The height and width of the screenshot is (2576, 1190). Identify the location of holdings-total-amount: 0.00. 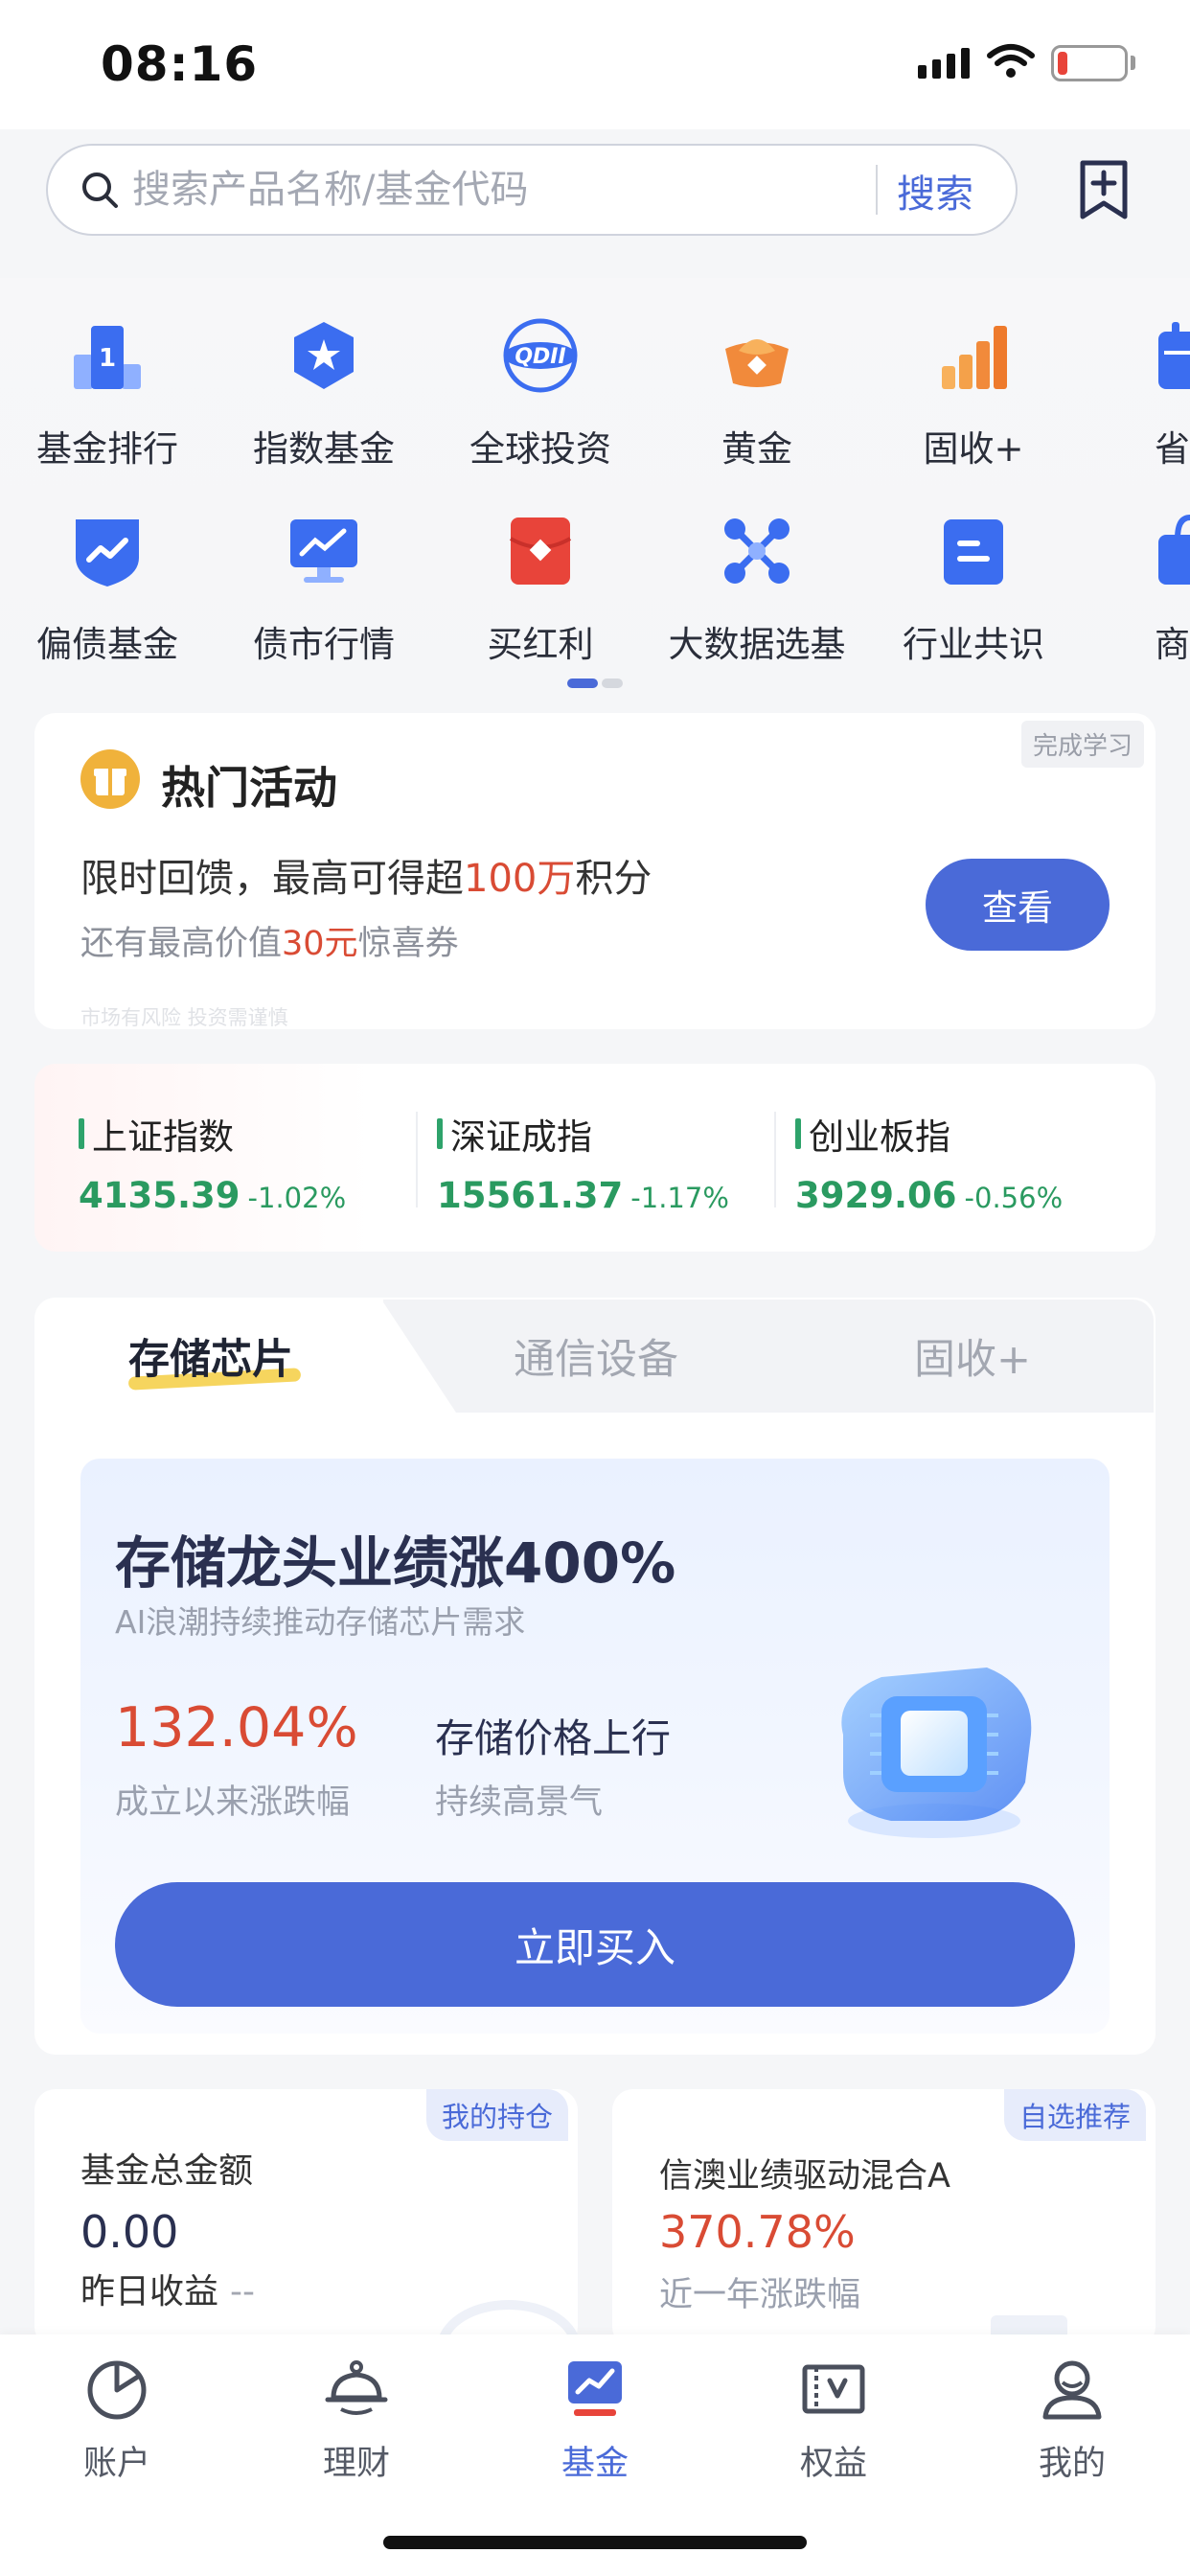
(129, 2232).